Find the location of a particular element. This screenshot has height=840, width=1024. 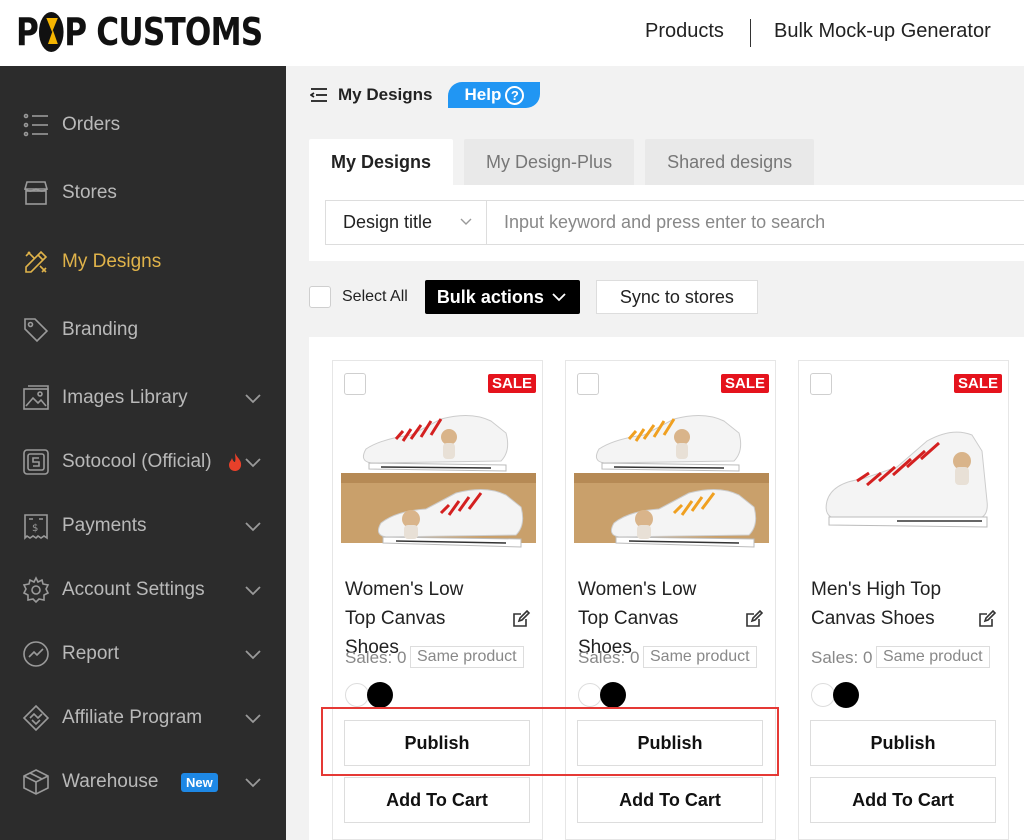

sidebar-item-my-designs: My Designs is located at coordinates (143, 262).